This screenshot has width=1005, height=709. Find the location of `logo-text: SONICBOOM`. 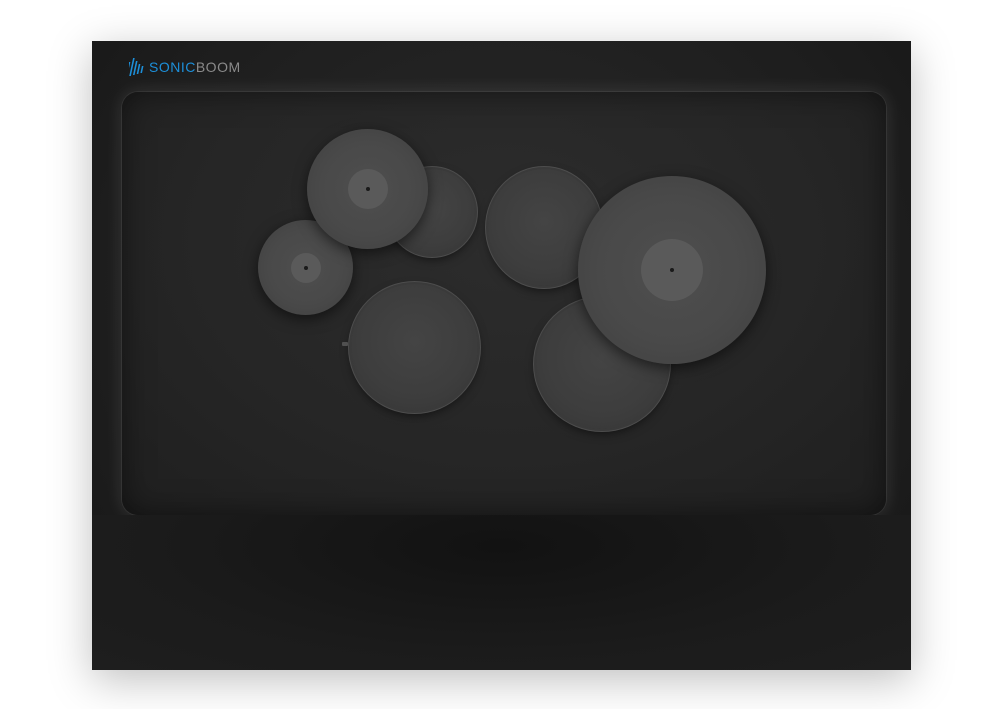

logo-text: SONICBOOM is located at coordinates (195, 67).